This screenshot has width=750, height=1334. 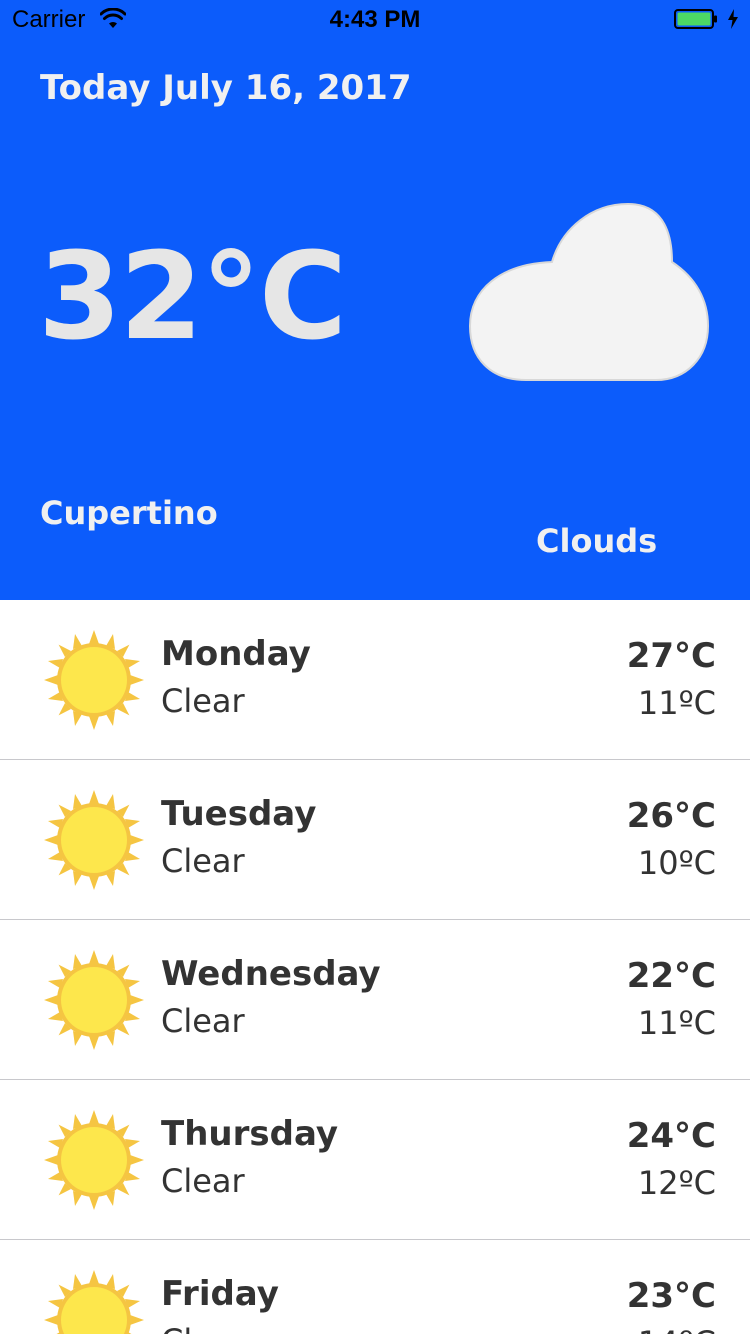 What do you see at coordinates (226, 88) in the screenshot?
I see `current-date: Today July 16, 2017` at bounding box center [226, 88].